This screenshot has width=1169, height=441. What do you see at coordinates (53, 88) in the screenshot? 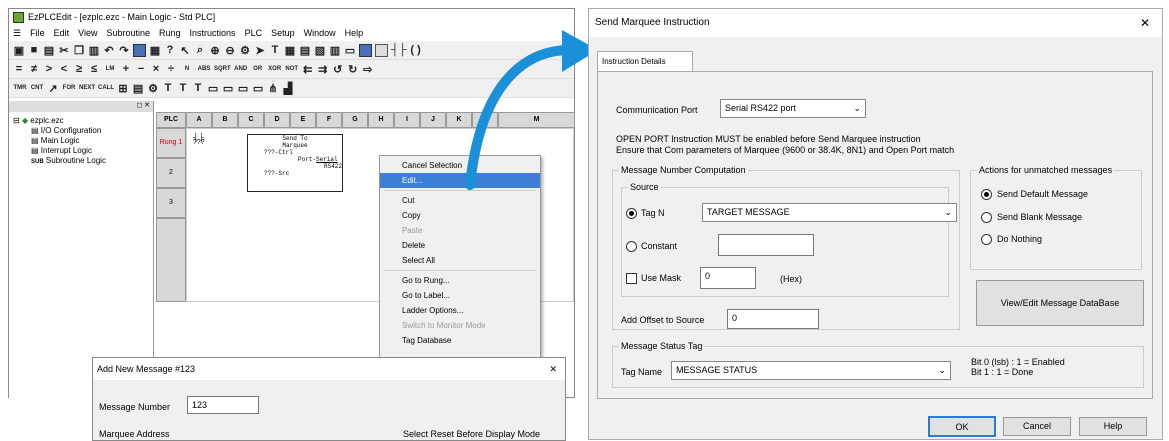
I see `jump-icon: ↗` at bounding box center [53, 88].